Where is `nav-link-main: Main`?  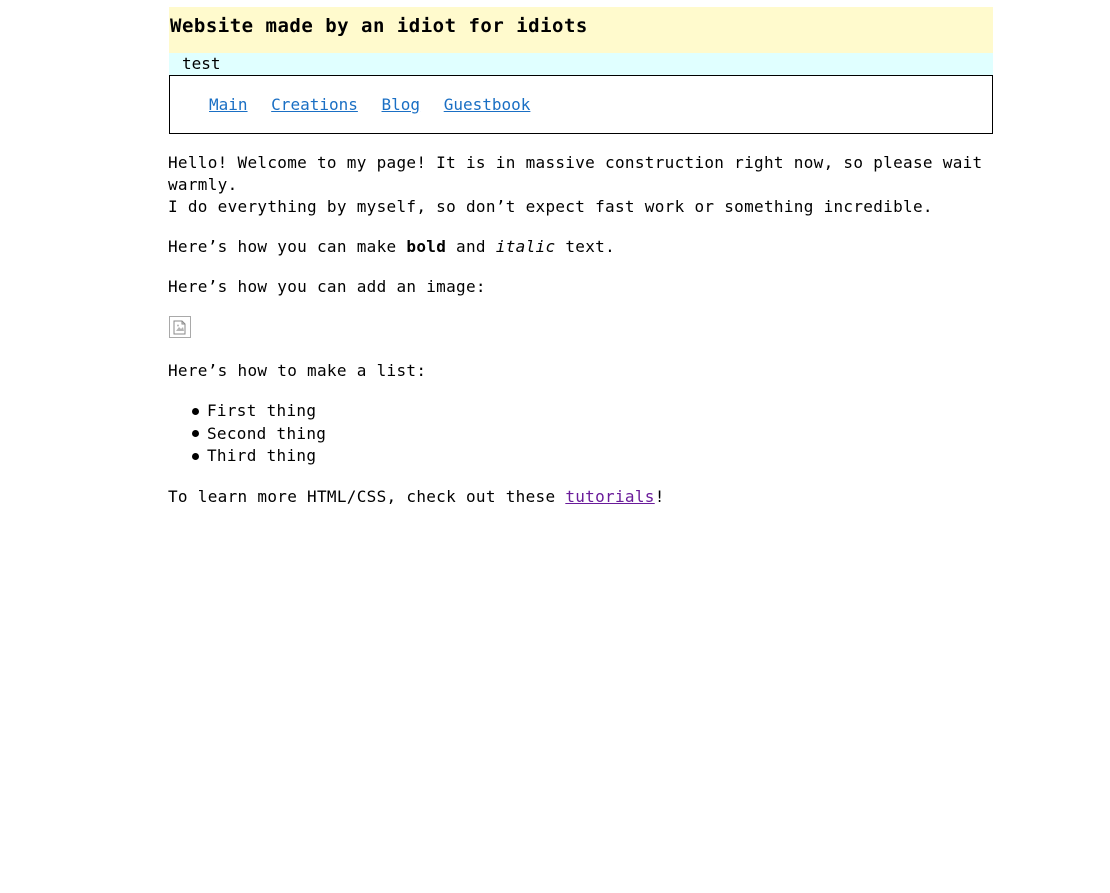
nav-link-main: Main is located at coordinates (228, 104).